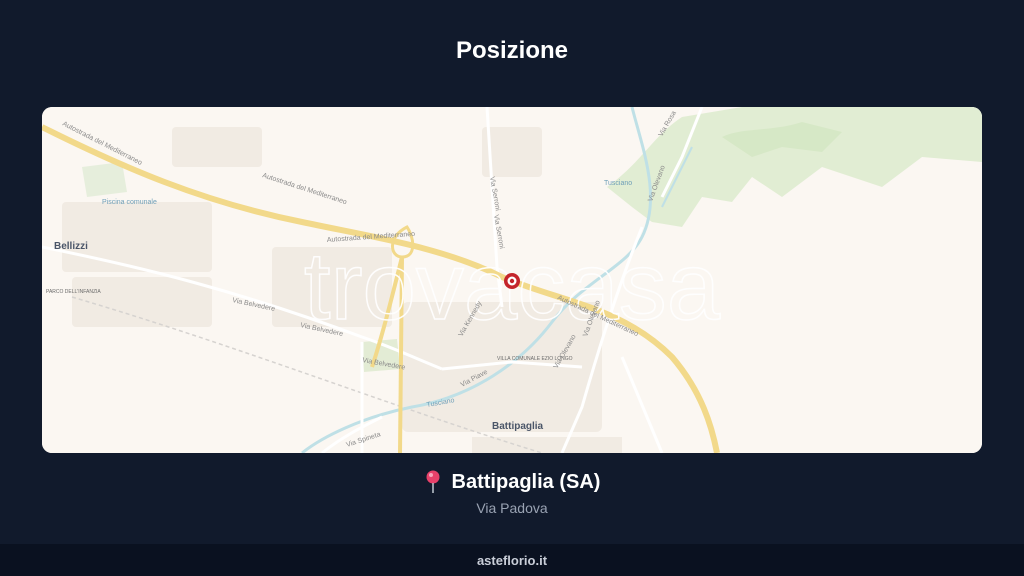  Describe the element at coordinates (129, 202) in the screenshot. I see `poi-label: Piscina comunale` at that location.